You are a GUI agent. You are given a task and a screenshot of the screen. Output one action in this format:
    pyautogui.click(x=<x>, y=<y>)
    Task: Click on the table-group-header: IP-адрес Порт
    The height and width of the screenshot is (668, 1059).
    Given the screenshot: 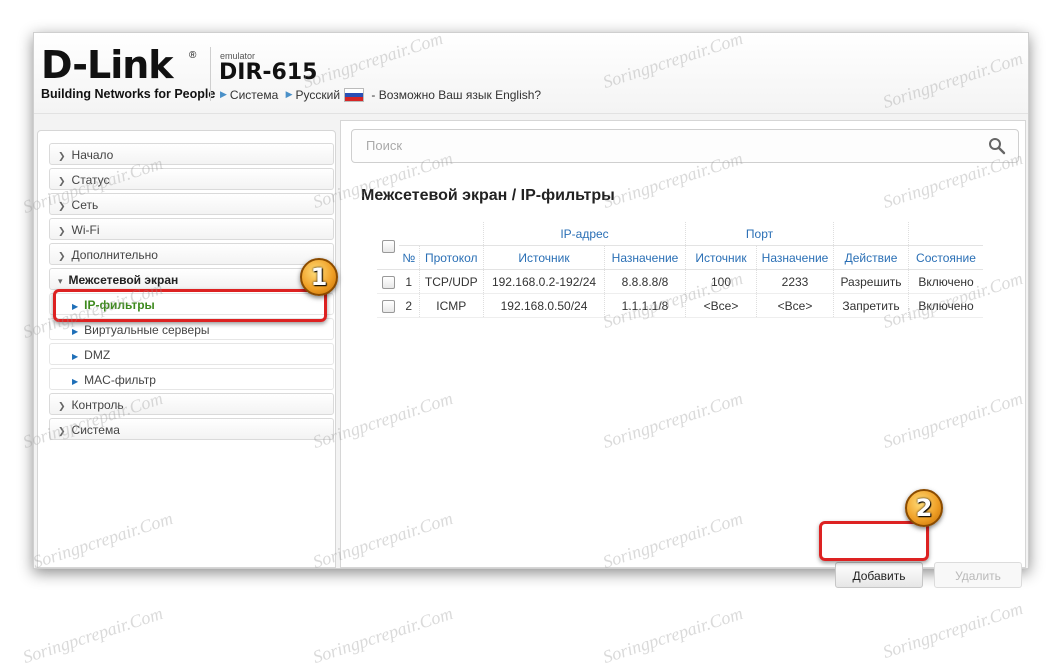 What is the action you would take?
    pyautogui.click(x=680, y=246)
    